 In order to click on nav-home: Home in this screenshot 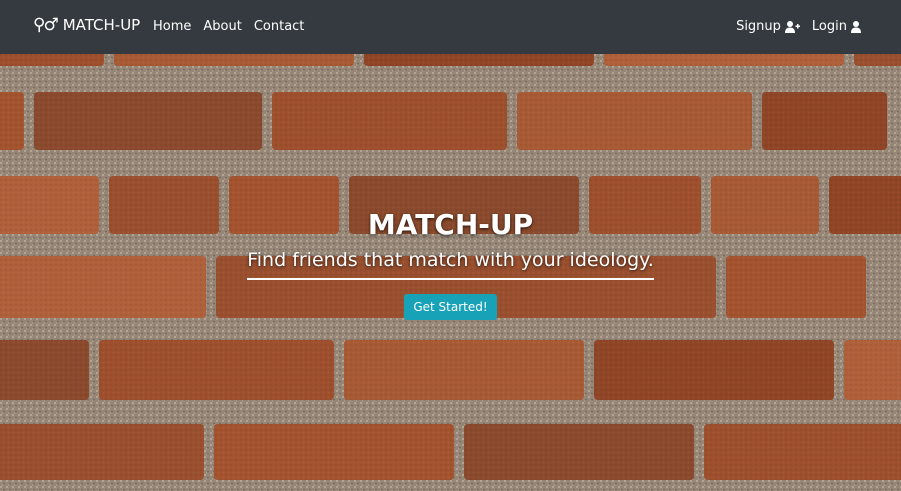, I will do `click(172, 26)`.